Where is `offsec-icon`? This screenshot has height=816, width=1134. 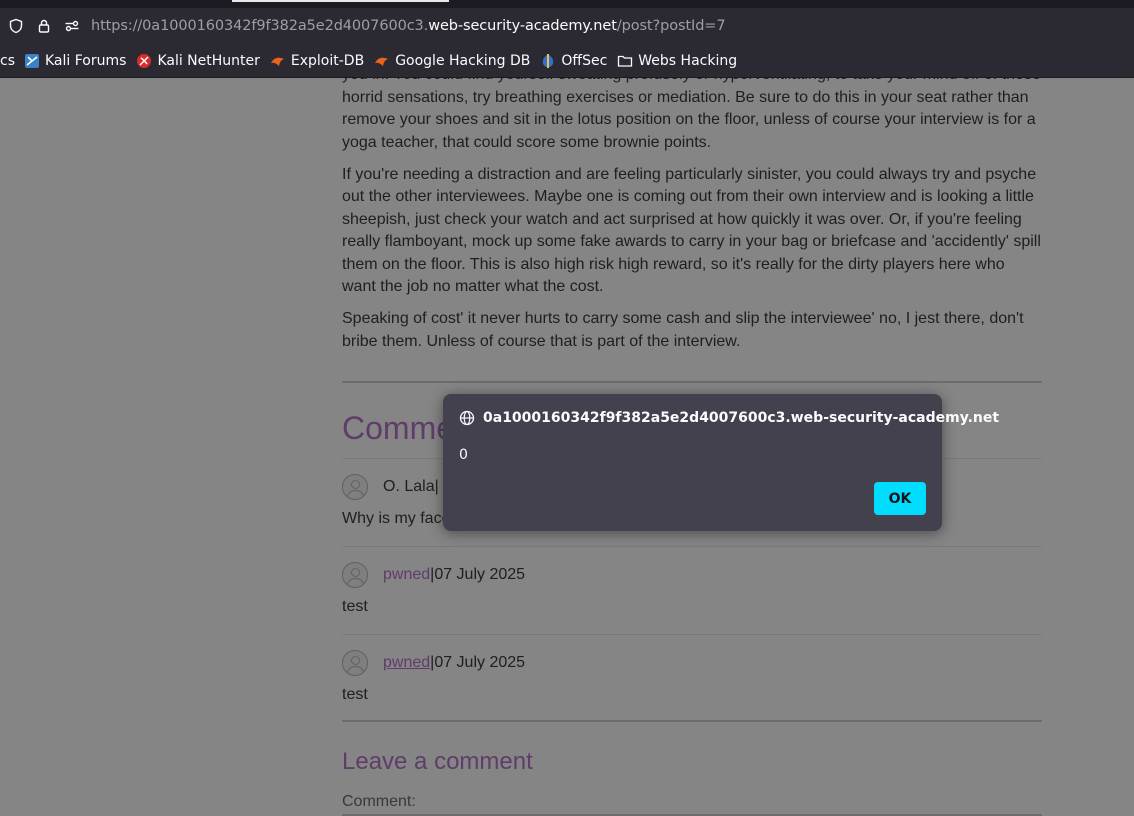 offsec-icon is located at coordinates (548, 61).